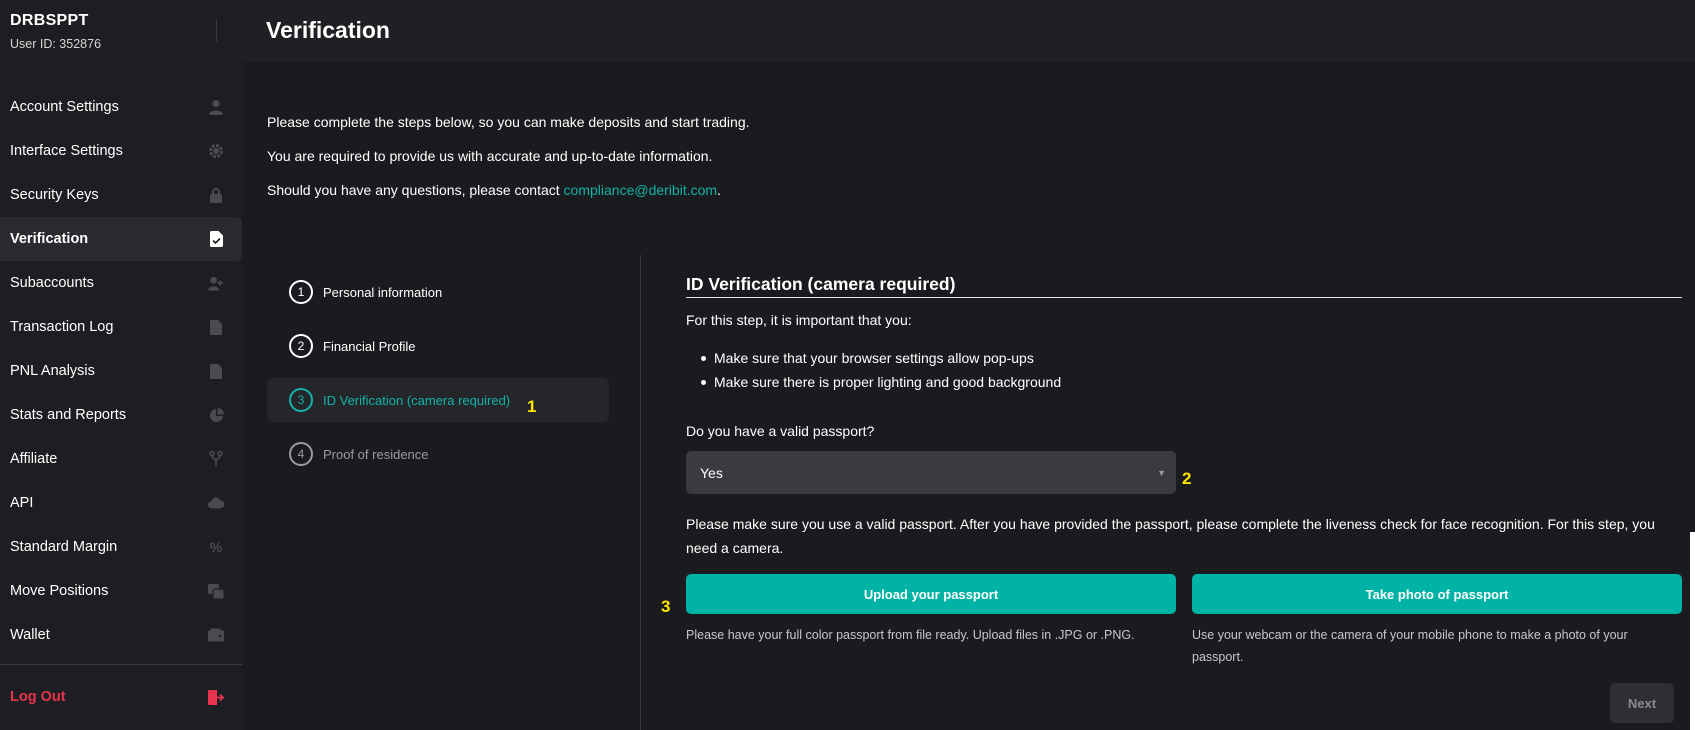 This screenshot has height=730, width=1695. Describe the element at coordinates (216, 459) in the screenshot. I see `fork-icon` at that location.